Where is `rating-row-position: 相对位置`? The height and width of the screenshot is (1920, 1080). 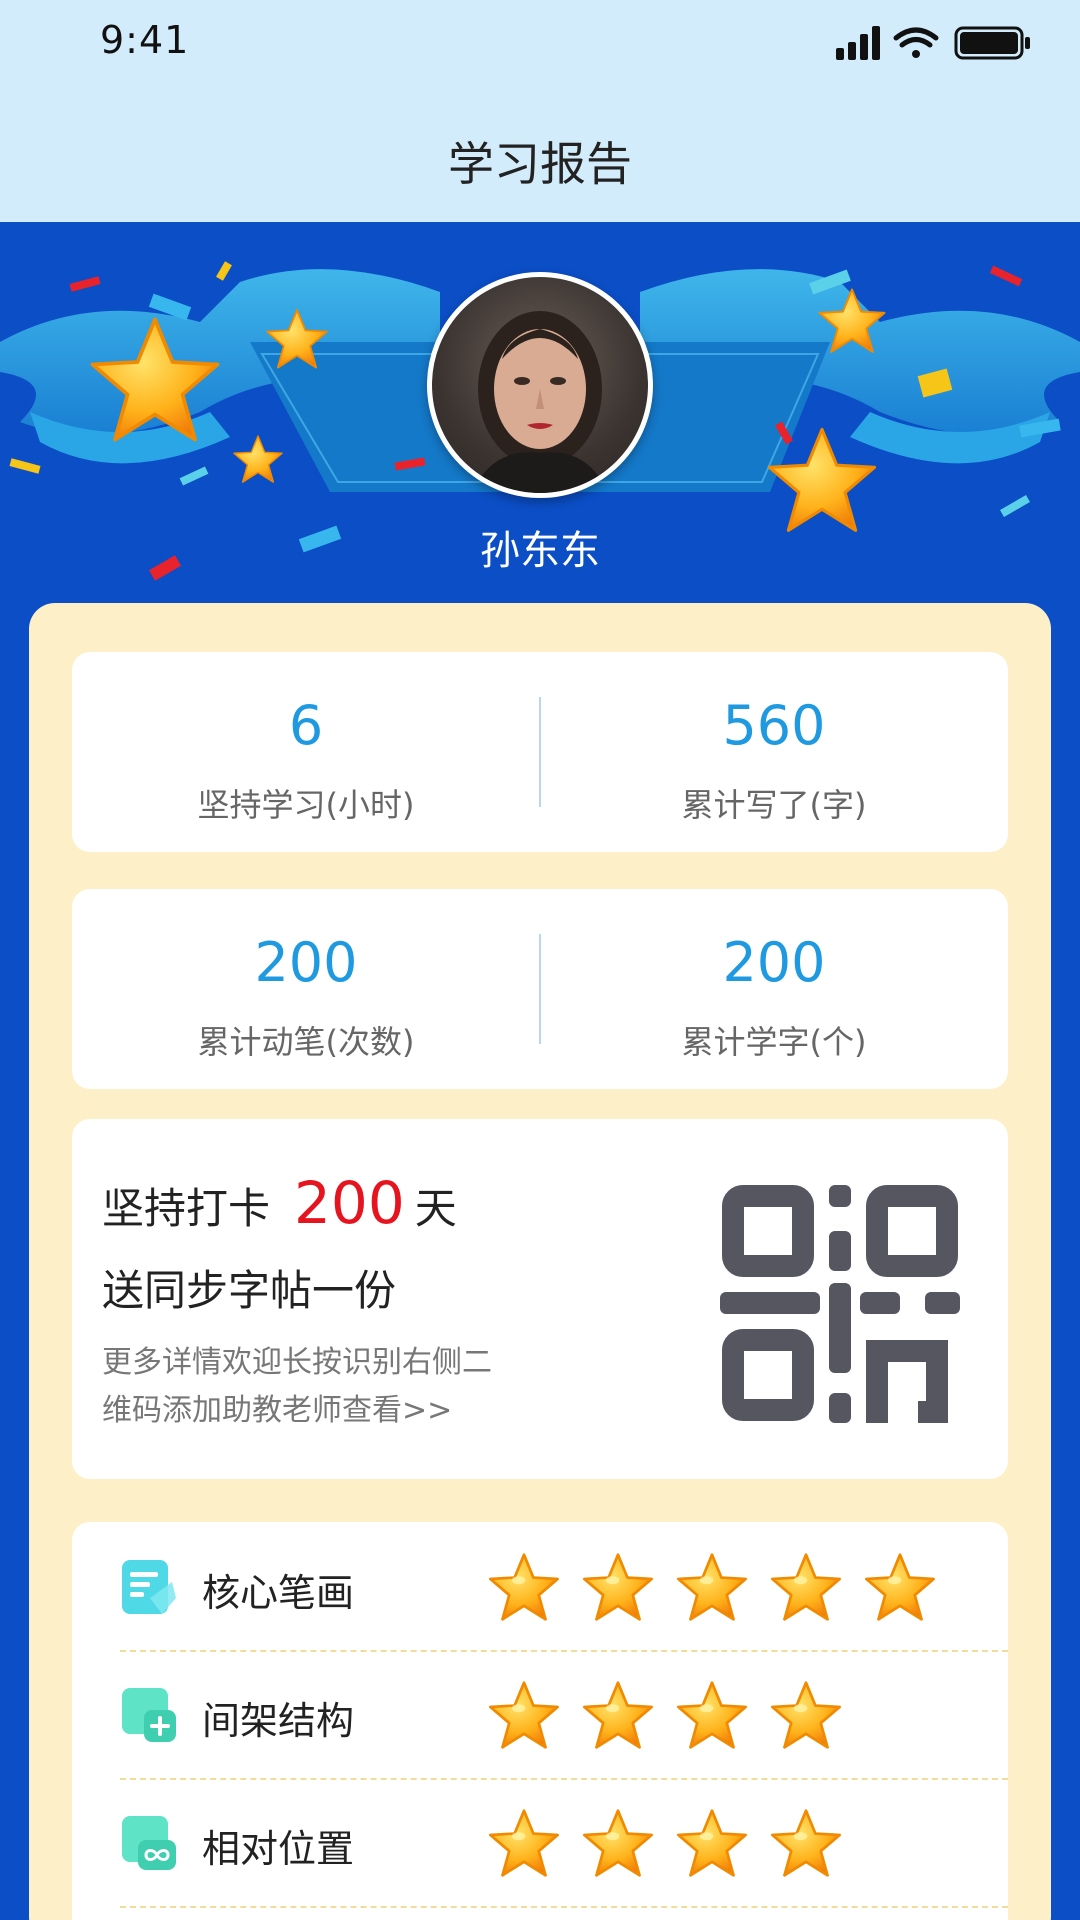
rating-row-position: 相对位置 is located at coordinates (540, 1842).